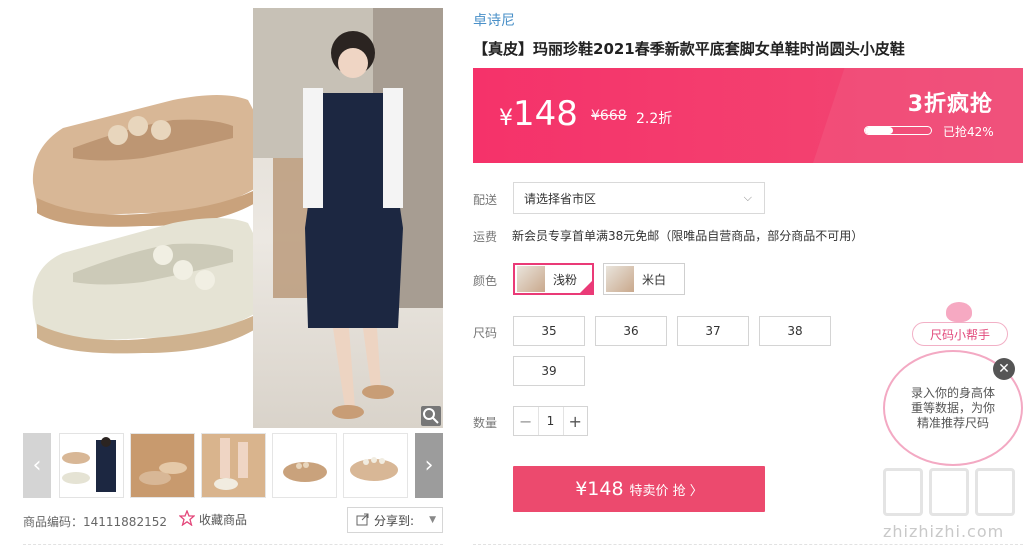 This screenshot has width=1032, height=552. What do you see at coordinates (713, 331) in the screenshot?
I see `size-option: 37` at bounding box center [713, 331].